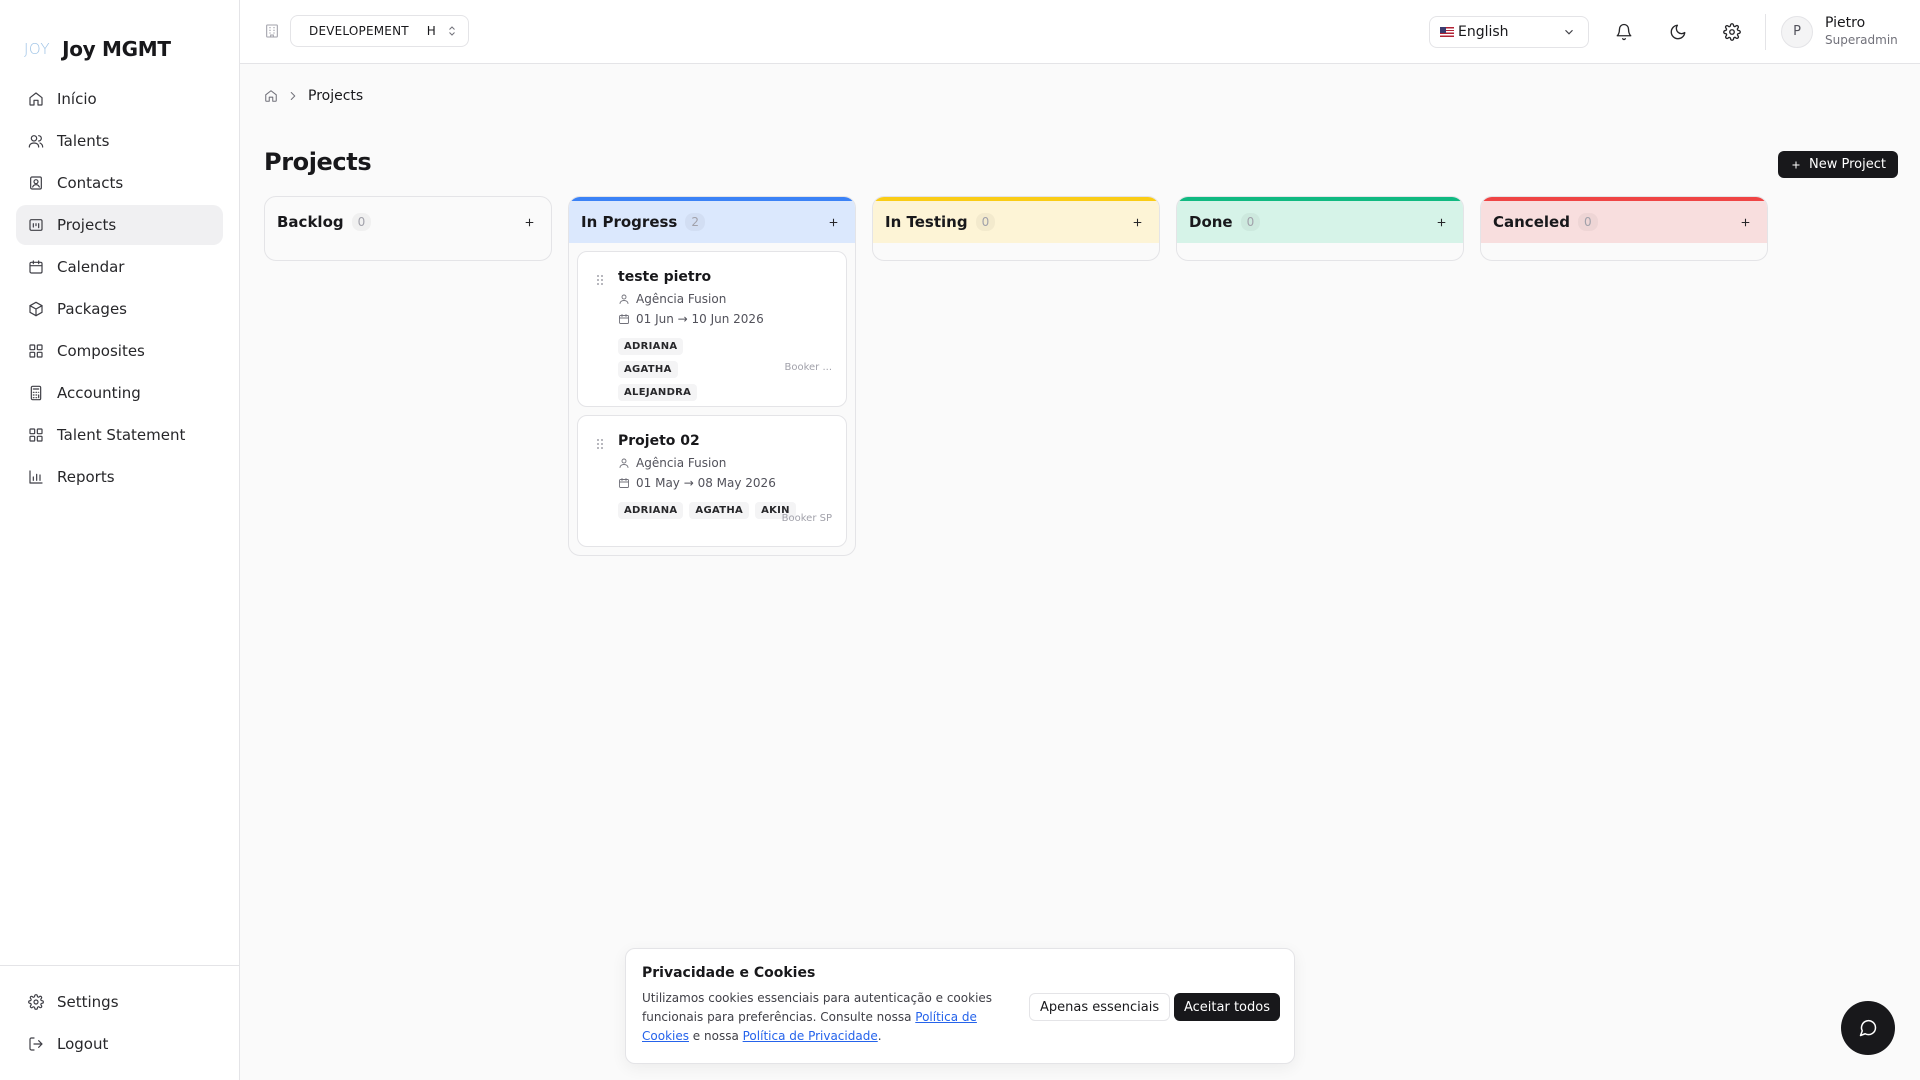 The image size is (1920, 1080). I want to click on column-count: 2, so click(695, 222).